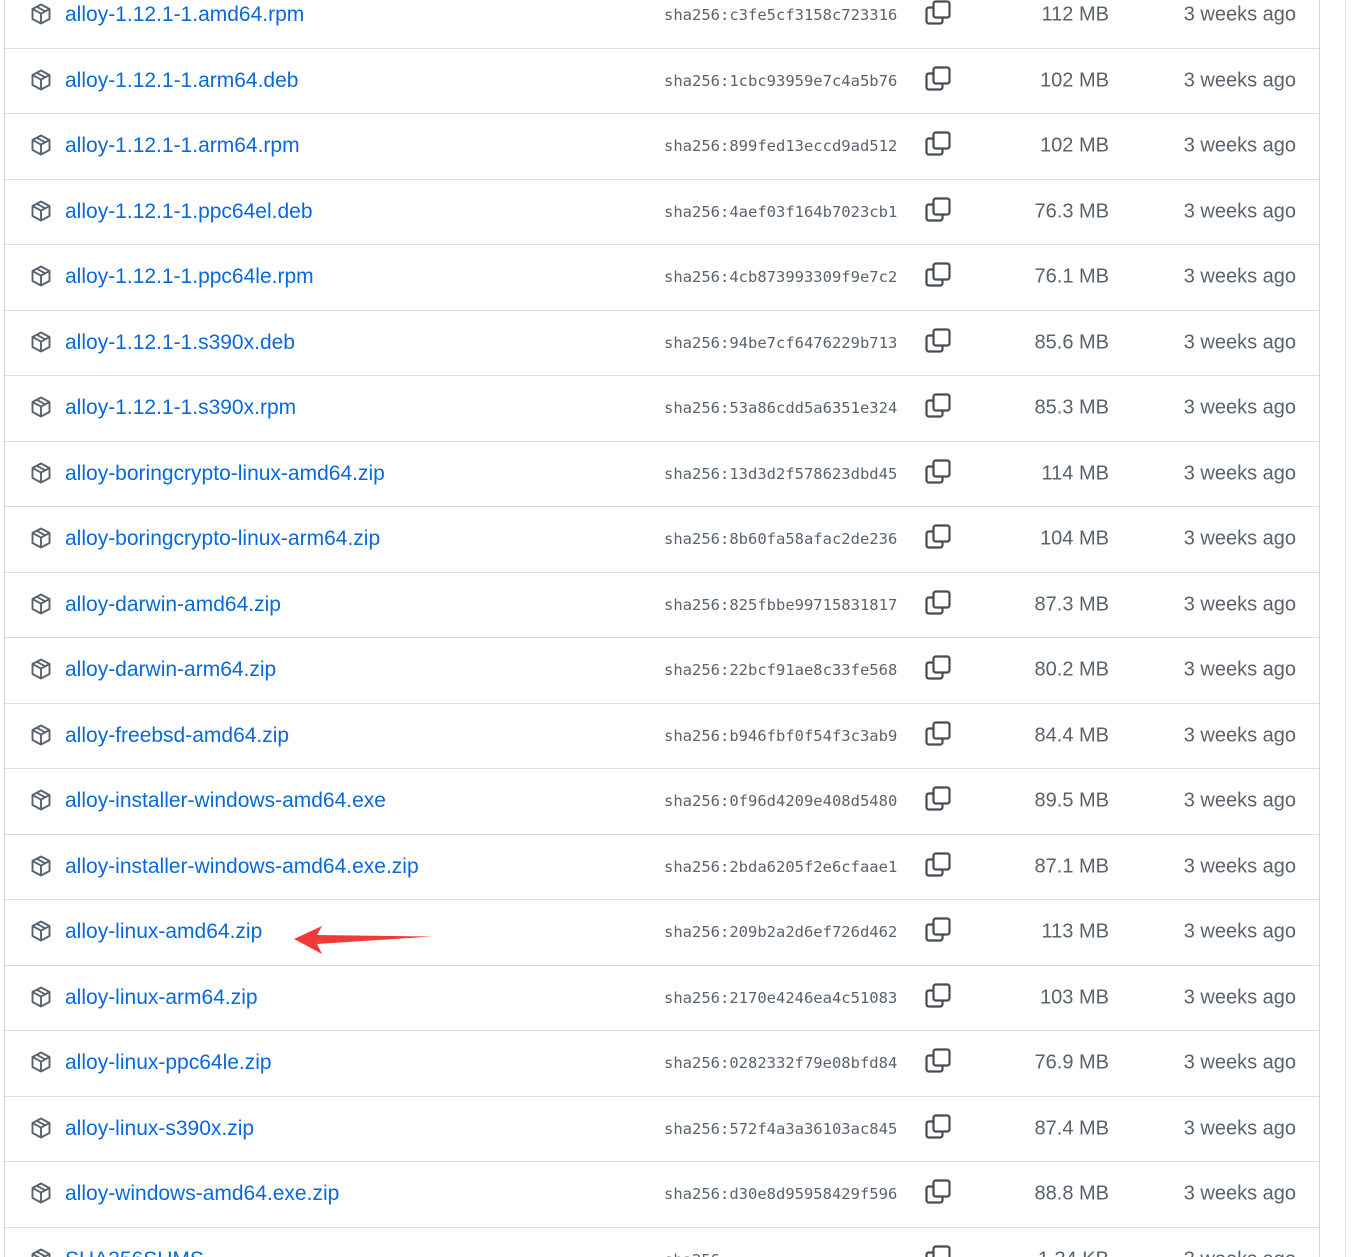 The image size is (1362, 1257). I want to click on asset-download-link: alloy-1.12.1-1.arm64.rpm, so click(182, 146).